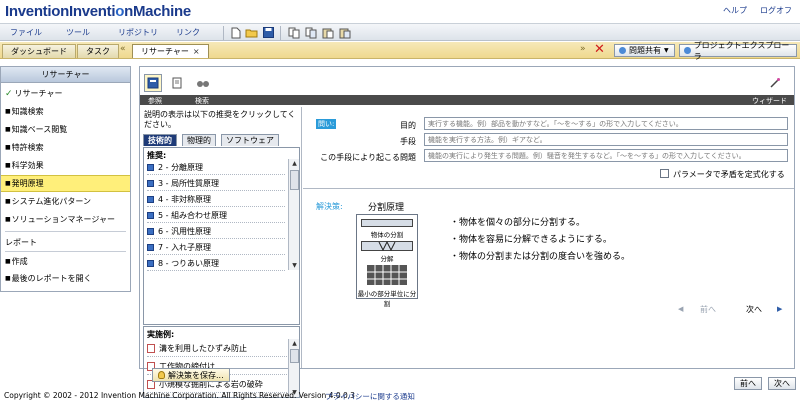  Describe the element at coordinates (51, 278) in the screenshot. I see `nav-item-label: 最後のレポートを開く` at that location.